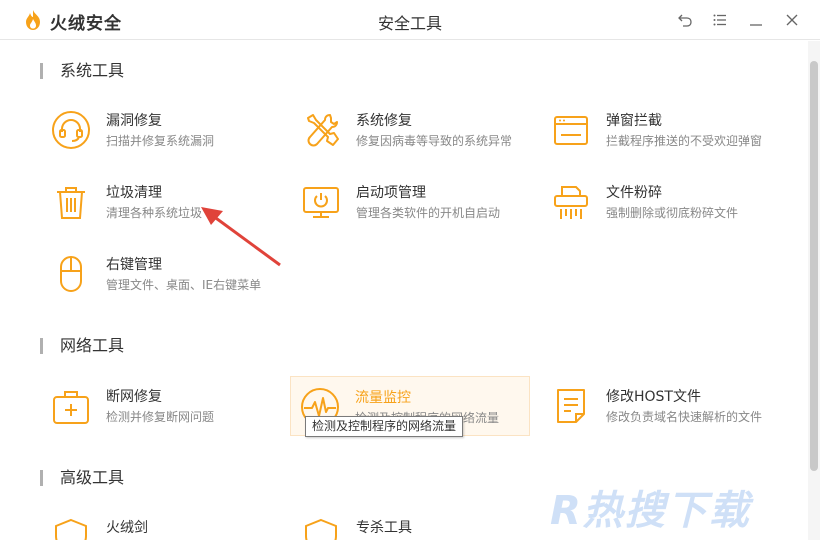 The width and height of the screenshot is (820, 540). What do you see at coordinates (662, 406) in the screenshot?
I see `tool-host-edit: 修改HOST文件 修改负责域名快速解析的文件` at bounding box center [662, 406].